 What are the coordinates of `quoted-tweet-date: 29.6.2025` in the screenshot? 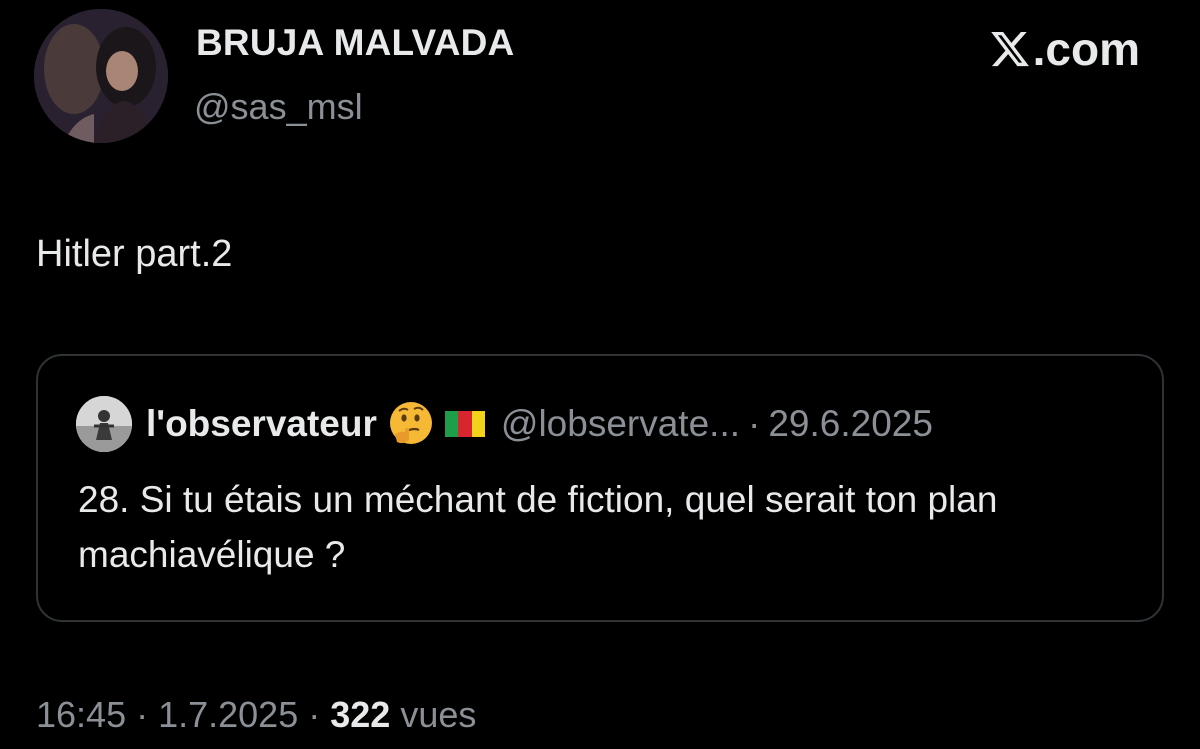 It's located at (850, 424).